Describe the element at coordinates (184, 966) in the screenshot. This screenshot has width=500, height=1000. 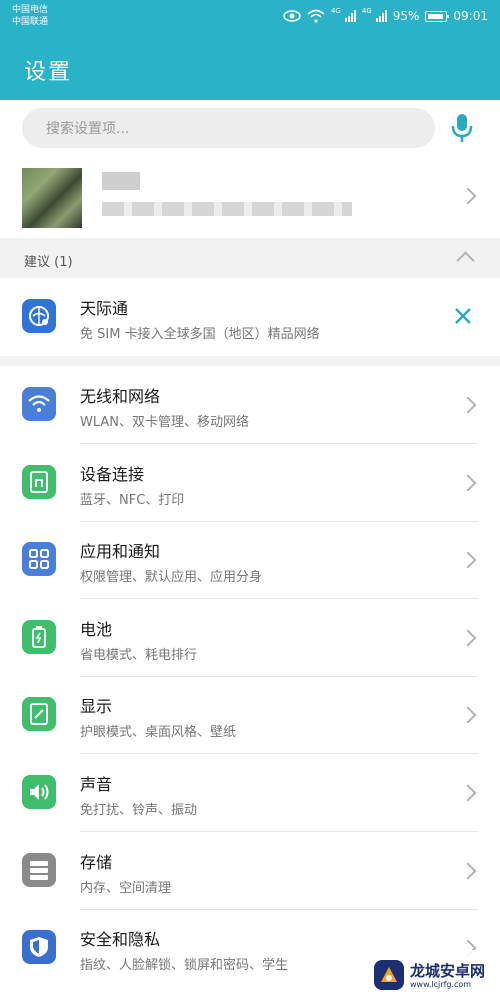
I see `settings-item-subtitle: 指纹、人脸解锁、锁屏和密码、学生` at that location.